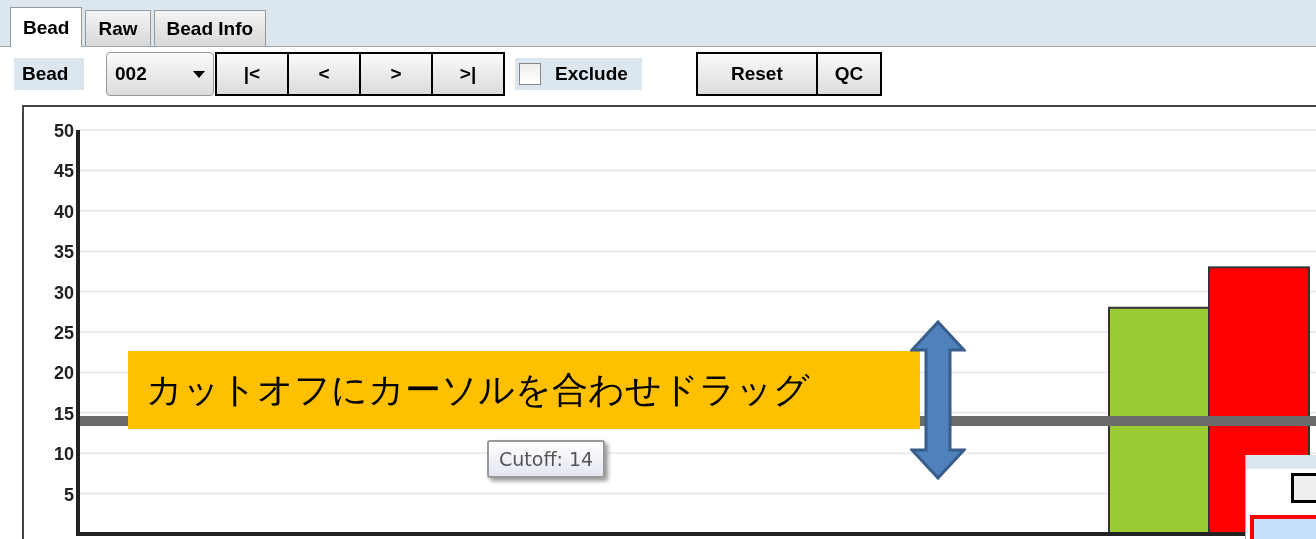 The height and width of the screenshot is (539, 1316). I want to click on nav-button: >, so click(396, 74).